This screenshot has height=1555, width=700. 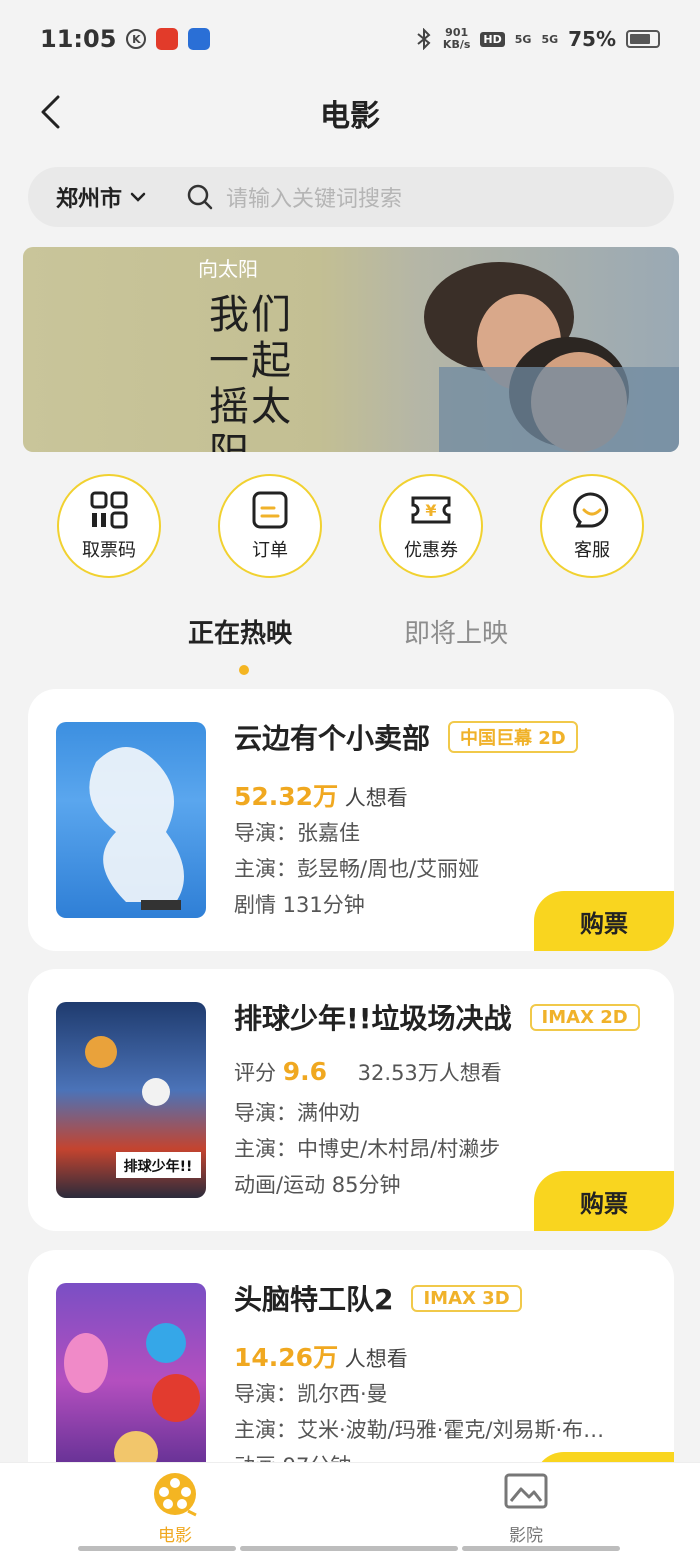 What do you see at coordinates (466, 1298) in the screenshot?
I see `format-badge: IMAX 3D` at bounding box center [466, 1298].